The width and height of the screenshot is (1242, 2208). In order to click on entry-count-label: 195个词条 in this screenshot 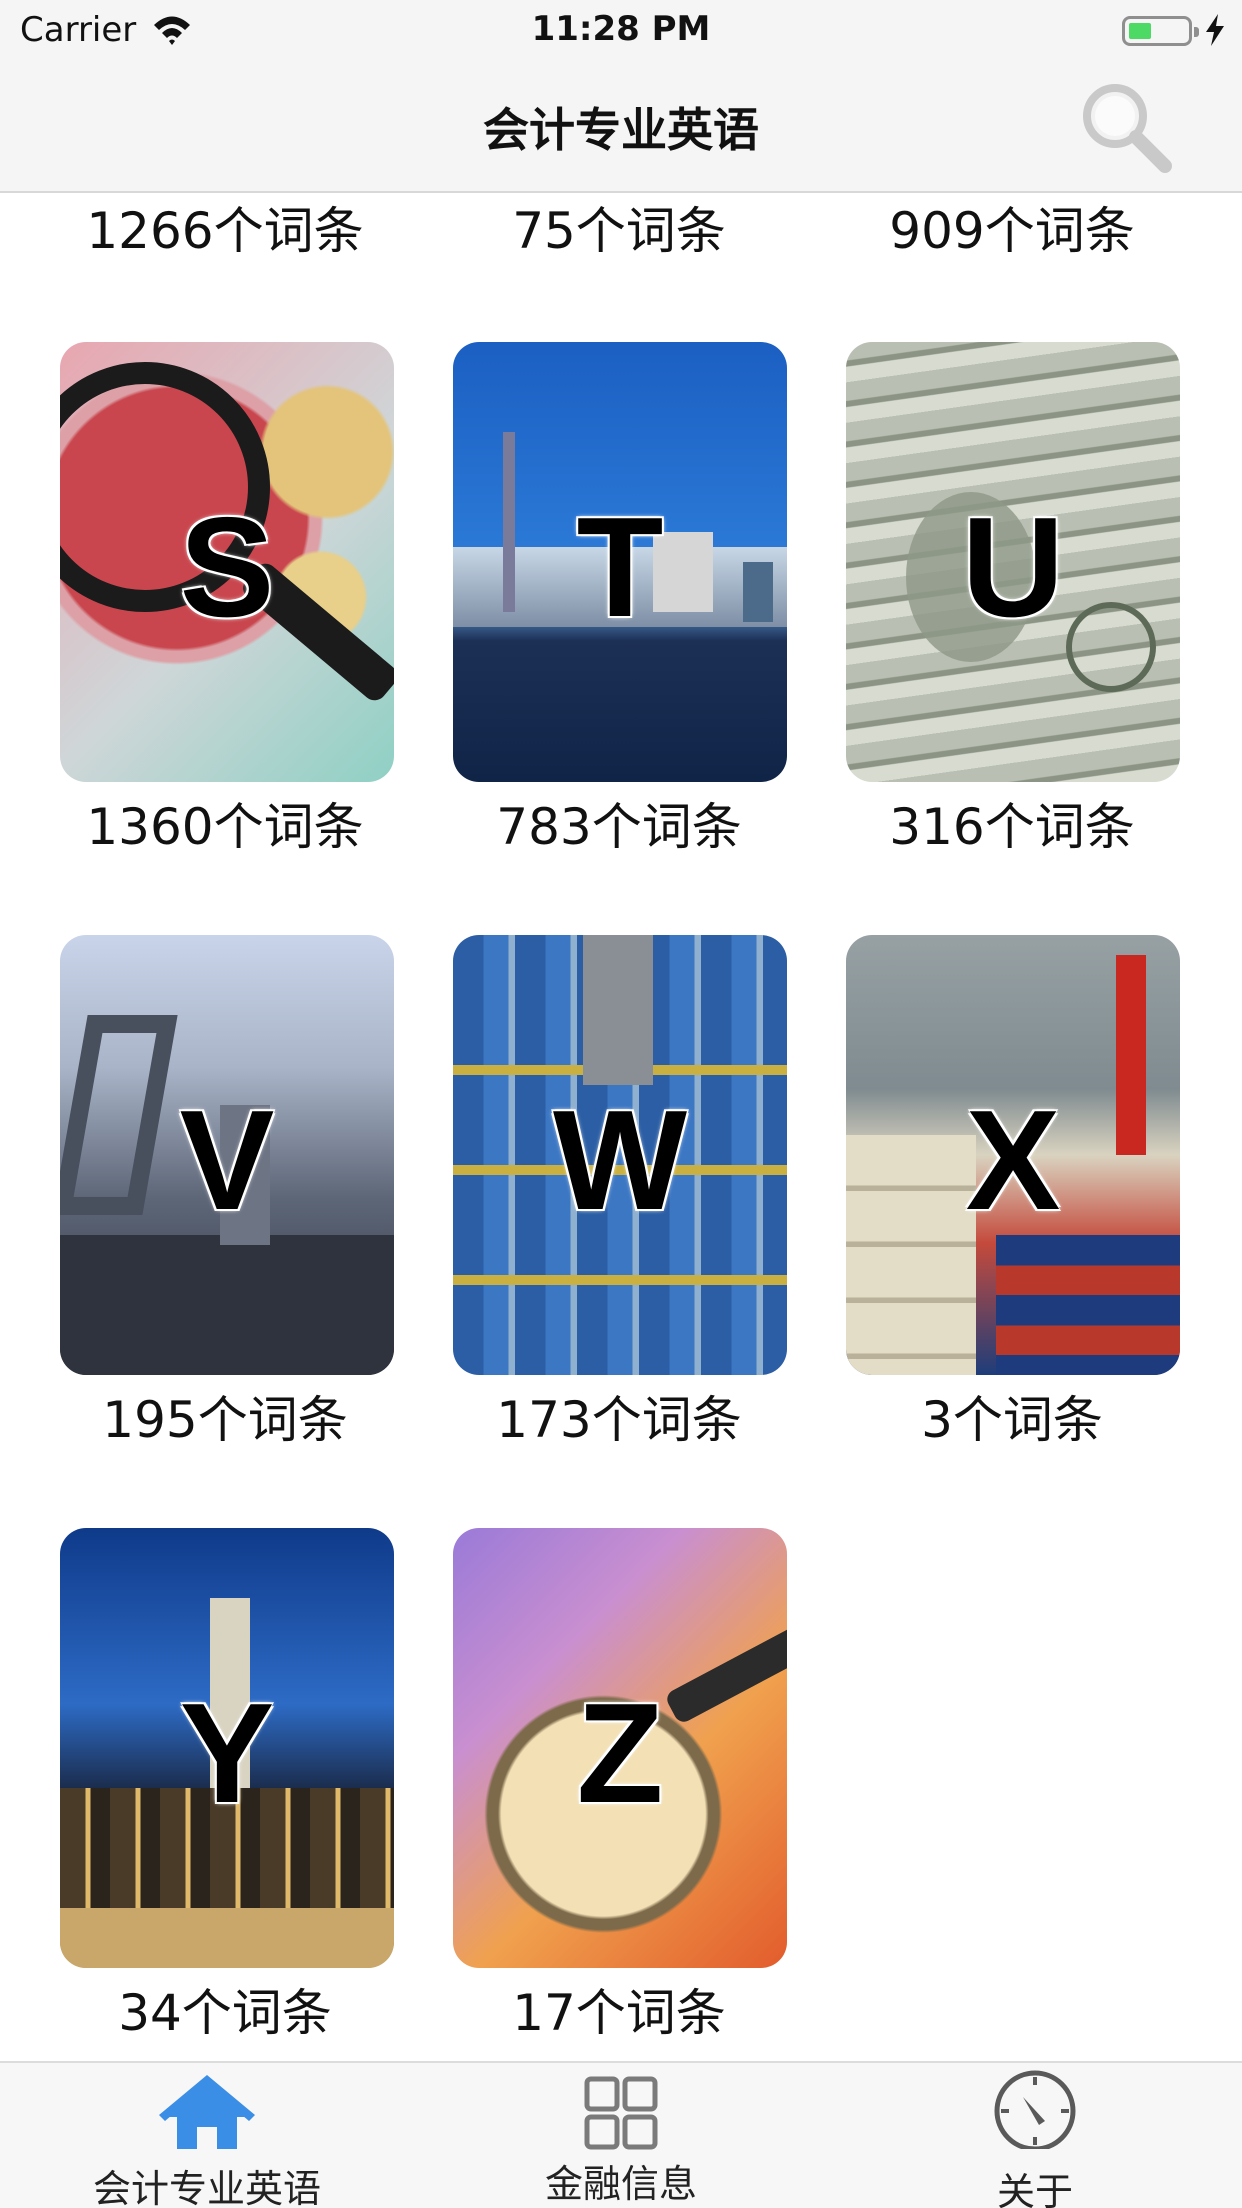, I will do `click(225, 1420)`.